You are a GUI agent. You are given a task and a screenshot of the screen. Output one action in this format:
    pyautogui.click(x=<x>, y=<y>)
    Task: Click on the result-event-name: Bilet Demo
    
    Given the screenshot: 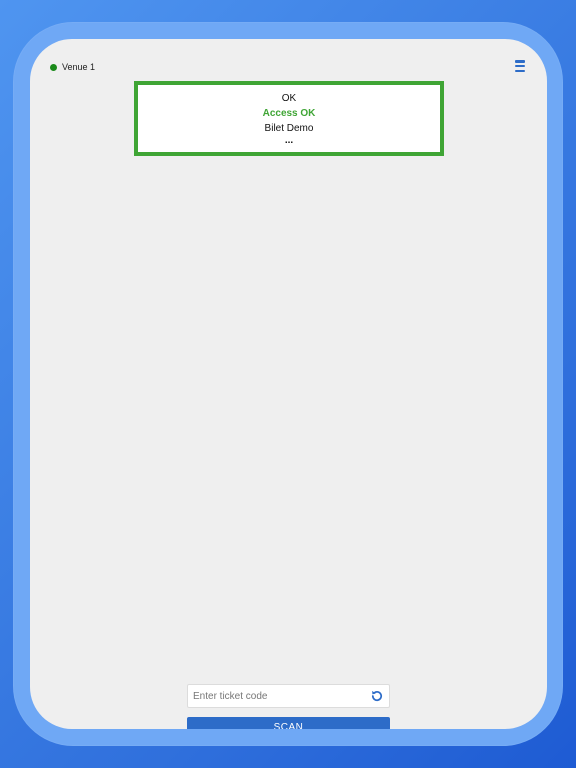 What is the action you would take?
    pyautogui.click(x=289, y=128)
    